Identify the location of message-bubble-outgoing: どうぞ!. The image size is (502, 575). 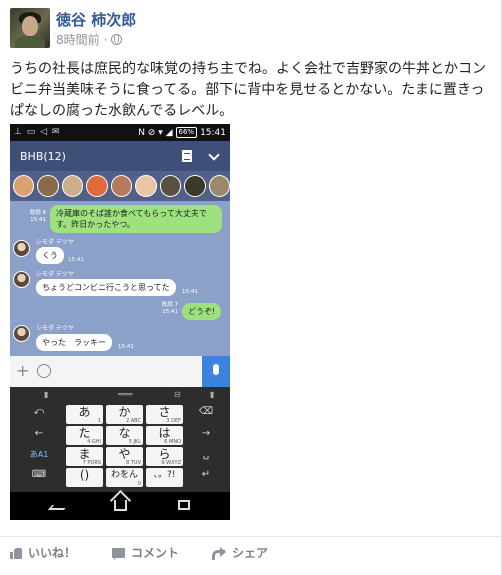
(202, 311).